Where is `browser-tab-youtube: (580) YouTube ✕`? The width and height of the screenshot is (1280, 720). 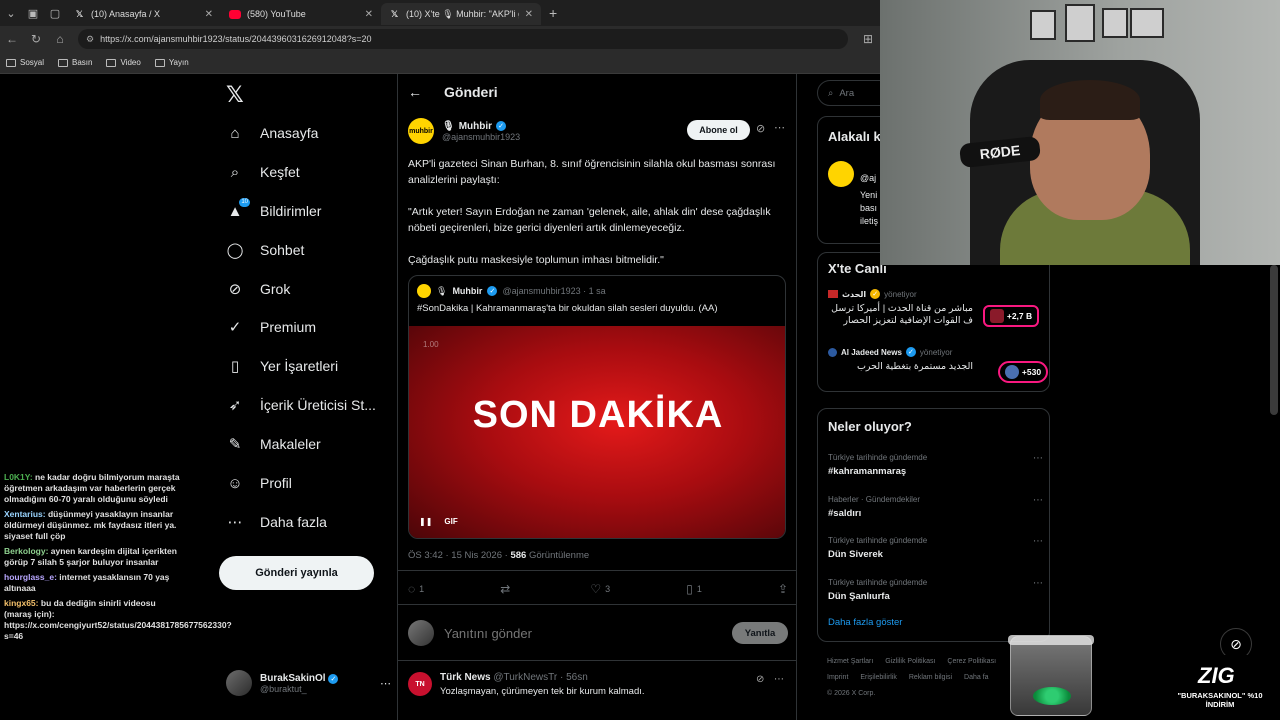
browser-tab-youtube: (580) YouTube ✕ is located at coordinates (301, 14).